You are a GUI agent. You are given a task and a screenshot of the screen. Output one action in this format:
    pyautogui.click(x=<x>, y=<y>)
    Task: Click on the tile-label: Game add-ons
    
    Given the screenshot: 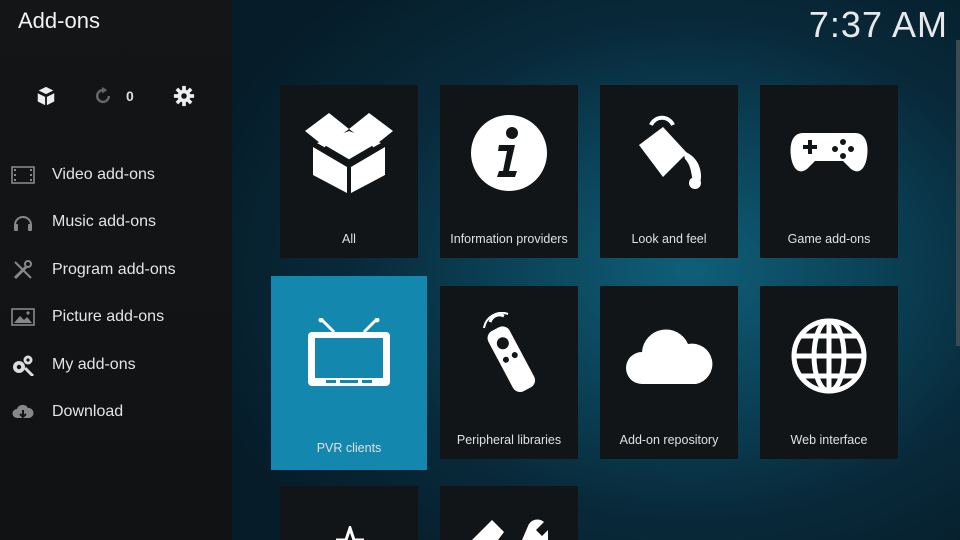 What is the action you would take?
    pyautogui.click(x=829, y=239)
    